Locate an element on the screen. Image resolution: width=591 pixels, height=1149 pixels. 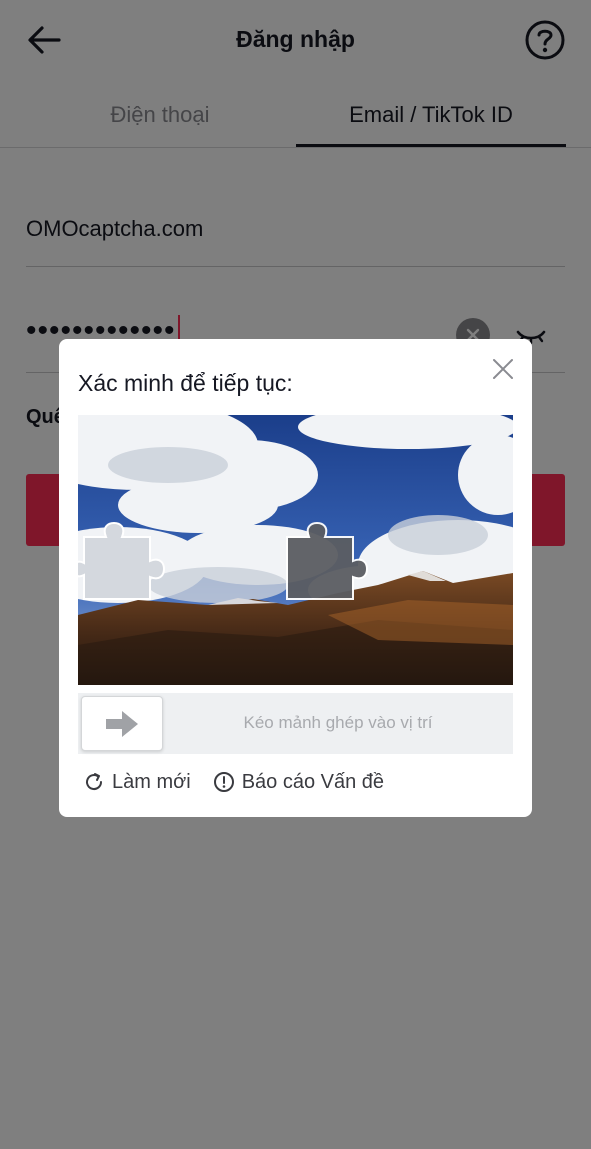
slider-handle is located at coordinates (122, 723).